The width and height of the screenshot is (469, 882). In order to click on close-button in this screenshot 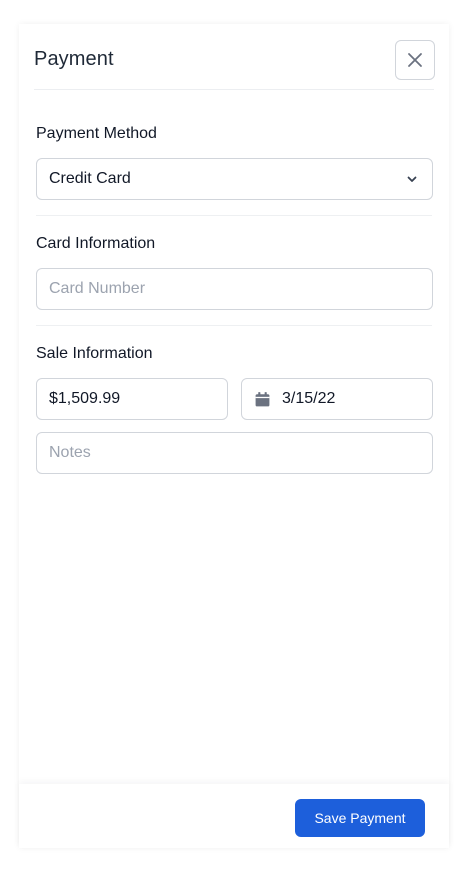, I will do `click(415, 60)`.